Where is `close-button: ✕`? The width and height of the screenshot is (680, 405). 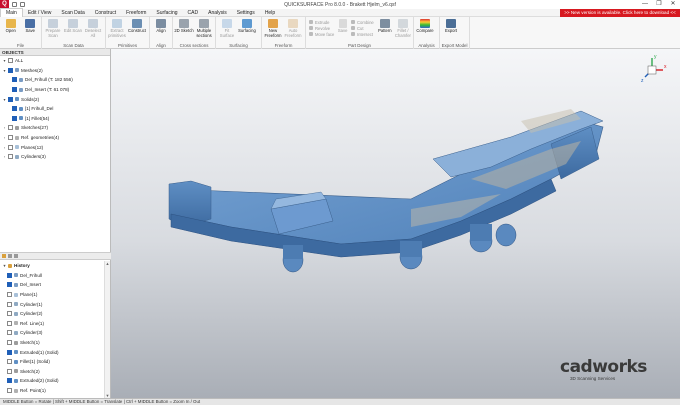
close-button: ✕ is located at coordinates (673, 4).